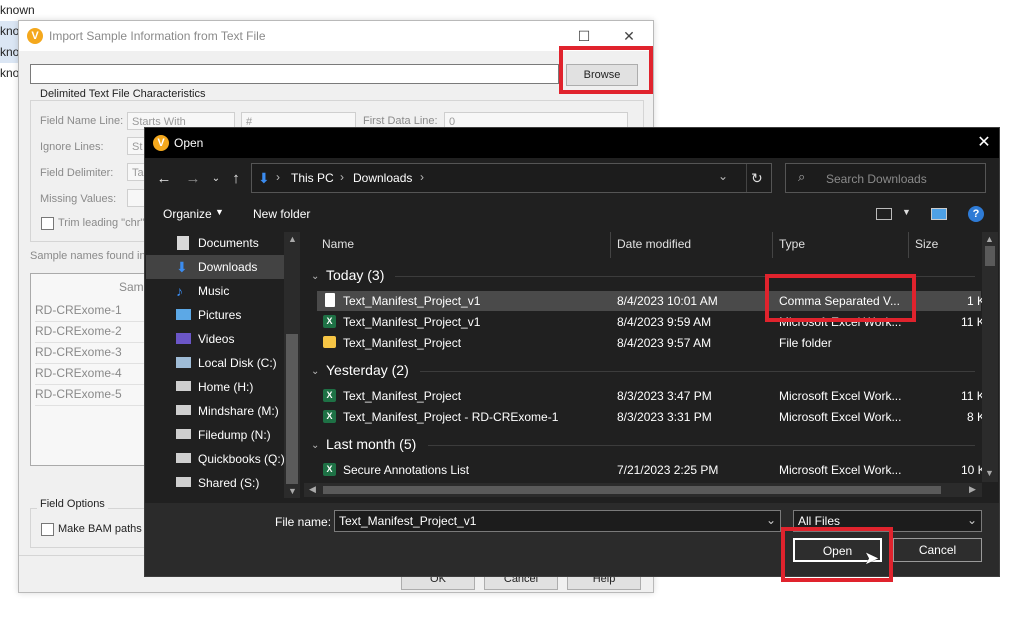  Describe the element at coordinates (88, 256) in the screenshot. I see `sample-names-label: Sample names found in` at that location.